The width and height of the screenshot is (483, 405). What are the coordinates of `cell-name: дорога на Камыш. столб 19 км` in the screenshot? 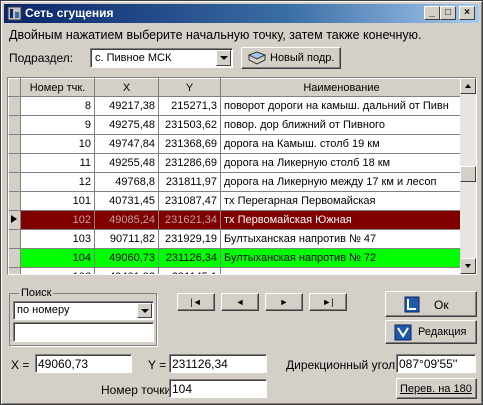 It's located at (341, 144).